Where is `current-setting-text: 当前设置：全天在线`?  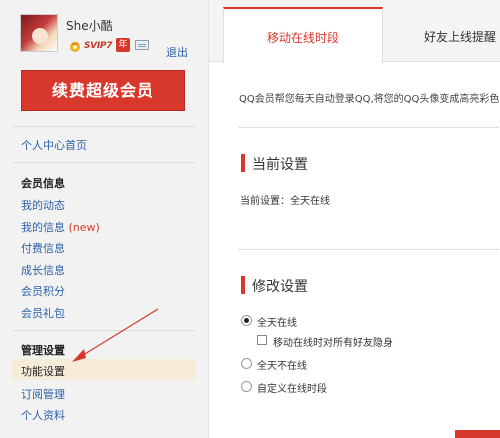 current-setting-text: 当前设置：全天在线 is located at coordinates (285, 201).